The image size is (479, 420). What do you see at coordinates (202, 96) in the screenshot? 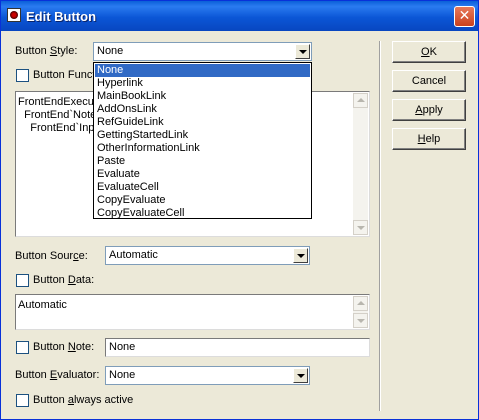
I see `dropdown-option: MainBookLink` at bounding box center [202, 96].